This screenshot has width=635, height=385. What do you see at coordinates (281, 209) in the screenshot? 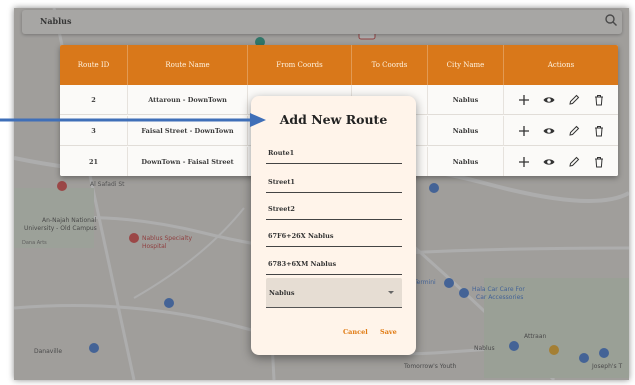
I see `street2-value: Street2` at bounding box center [281, 209].